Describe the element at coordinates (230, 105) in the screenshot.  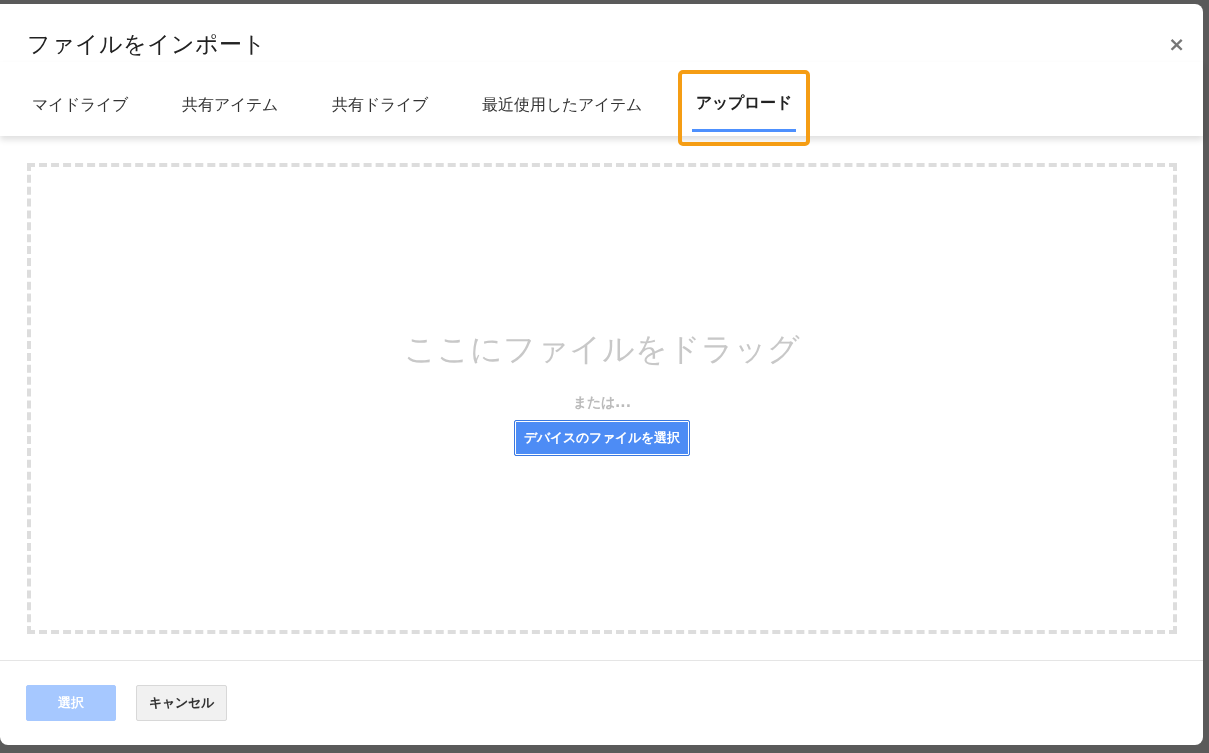
I see `tab: 共有アイテム` at that location.